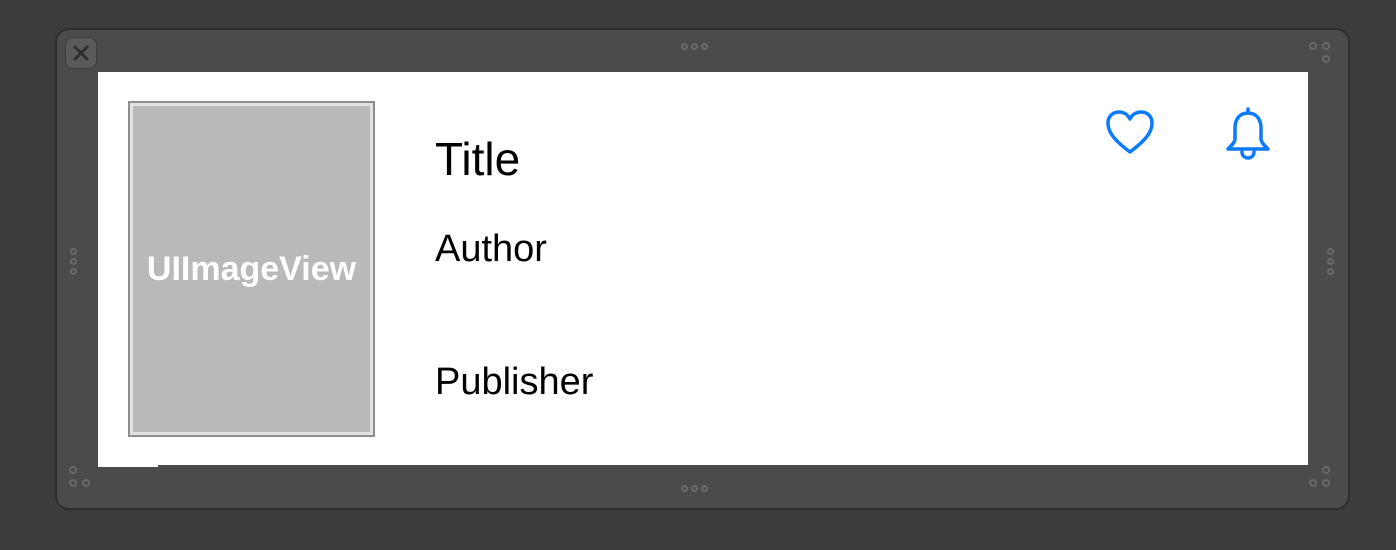 This screenshot has width=1396, height=550. I want to click on cover-image-view: UIImageView, so click(251, 269).